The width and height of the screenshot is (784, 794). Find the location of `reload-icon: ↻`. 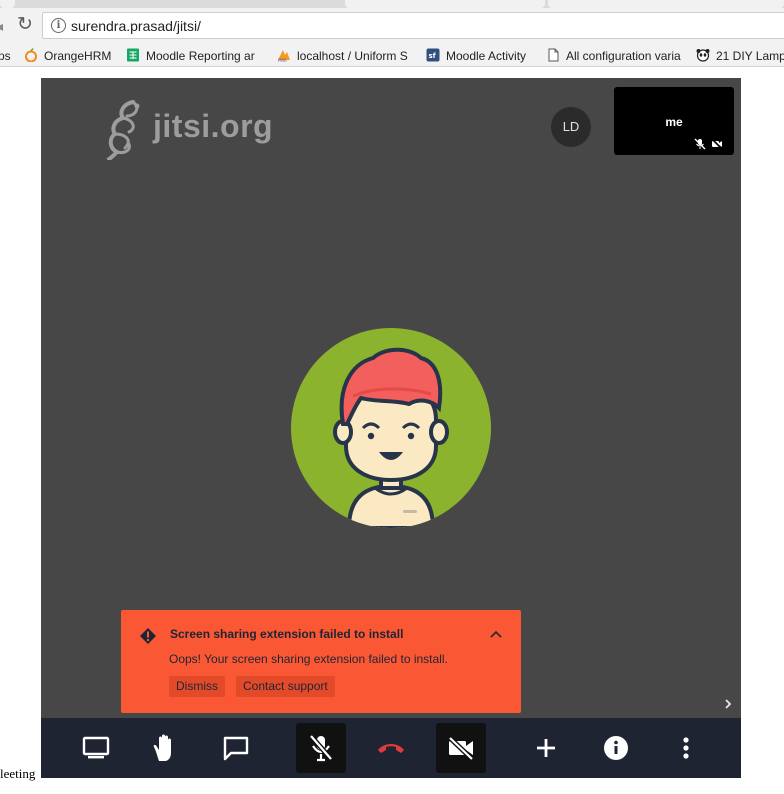

reload-icon: ↻ is located at coordinates (25, 25).